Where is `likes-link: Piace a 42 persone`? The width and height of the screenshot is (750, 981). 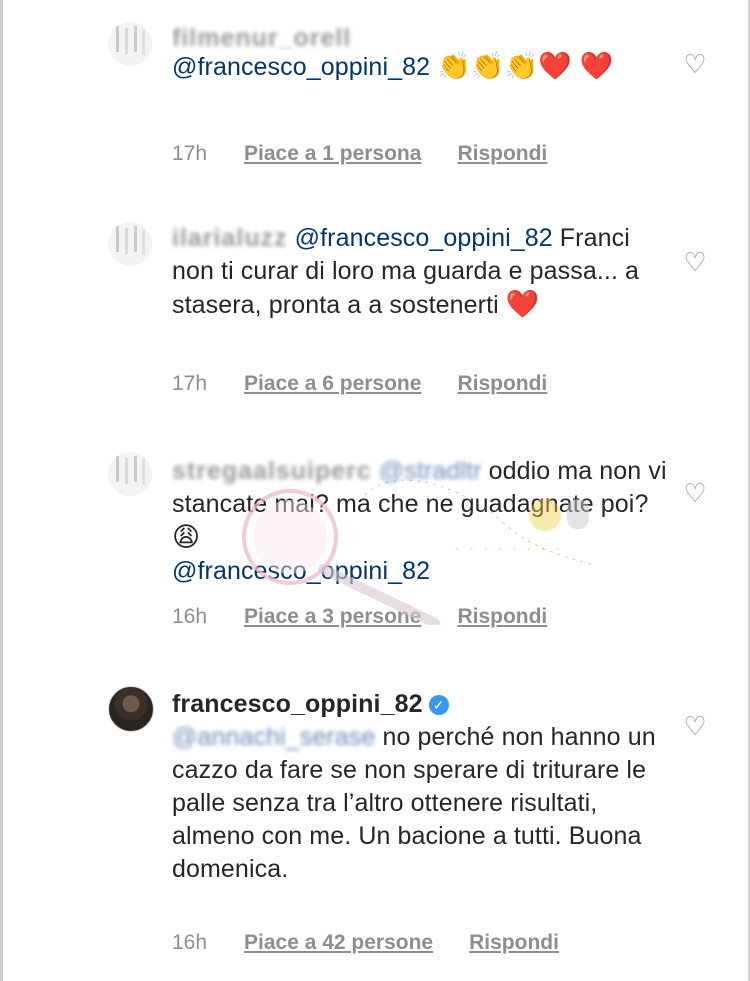
likes-link: Piace a 42 persone is located at coordinates (338, 943).